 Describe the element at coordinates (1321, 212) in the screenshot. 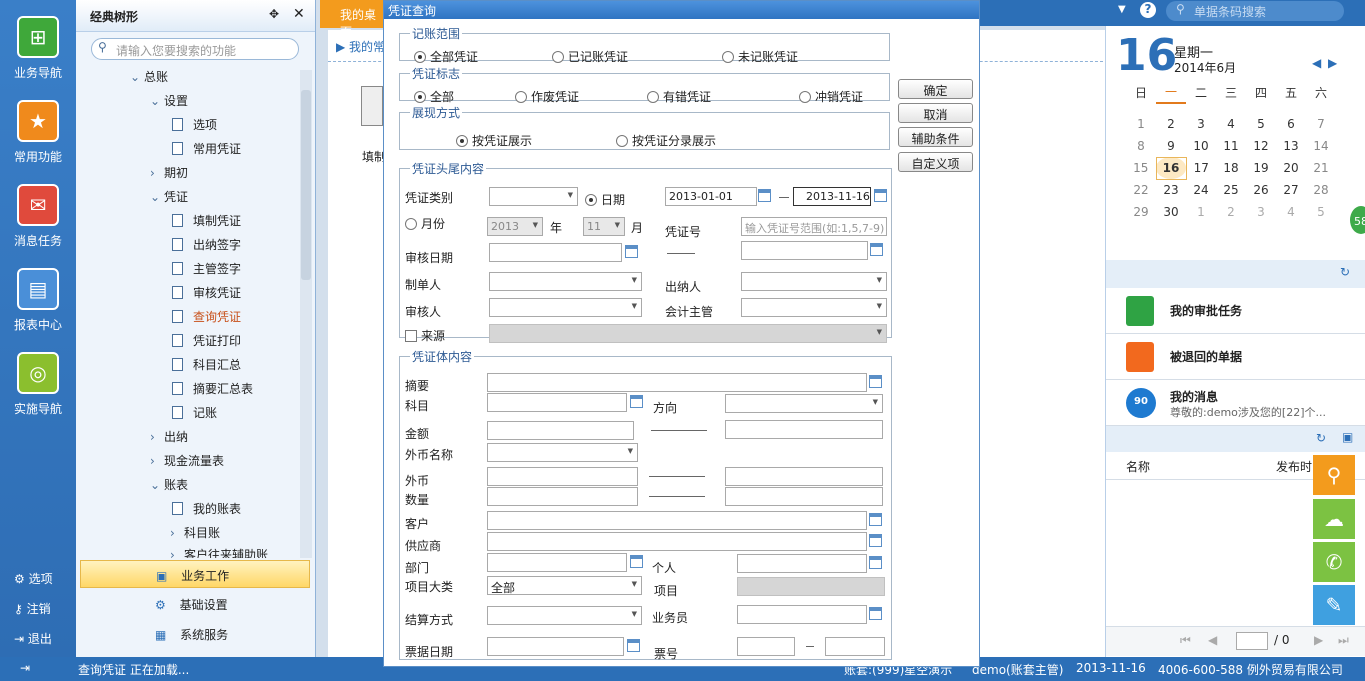

I see `calendar-day-cell: 5` at that location.